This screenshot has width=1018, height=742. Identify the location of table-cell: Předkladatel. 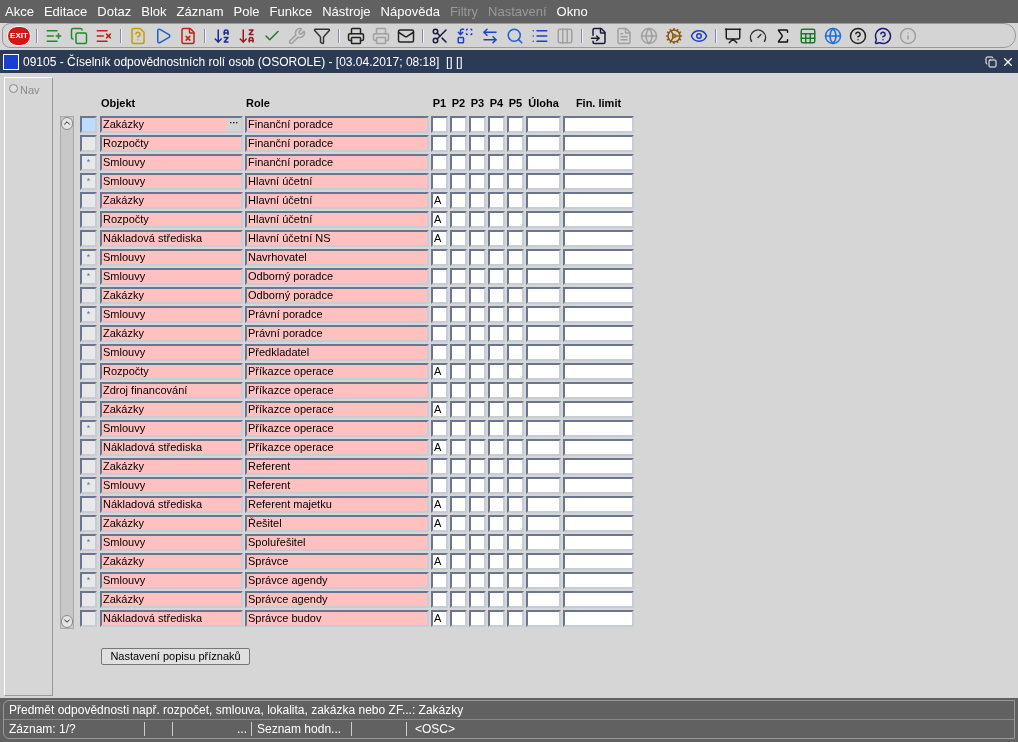
(337, 352).